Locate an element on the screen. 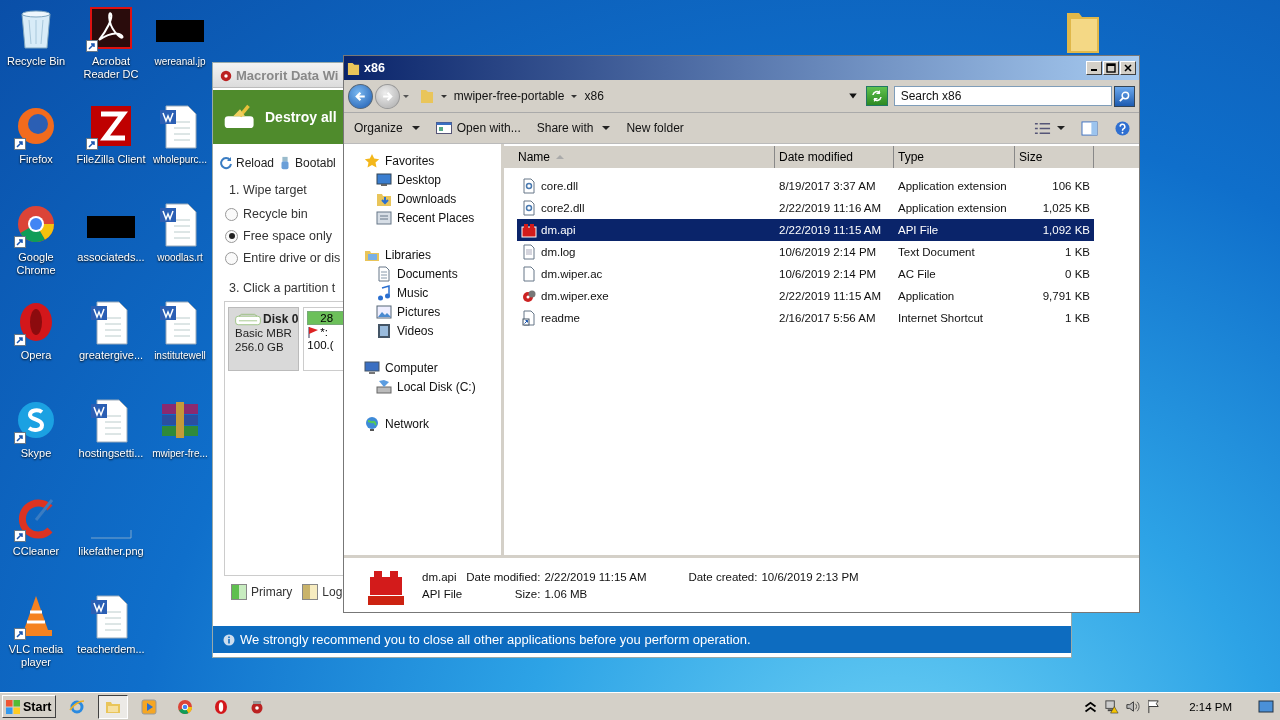  pdf-icon is located at coordinates (111, 28).